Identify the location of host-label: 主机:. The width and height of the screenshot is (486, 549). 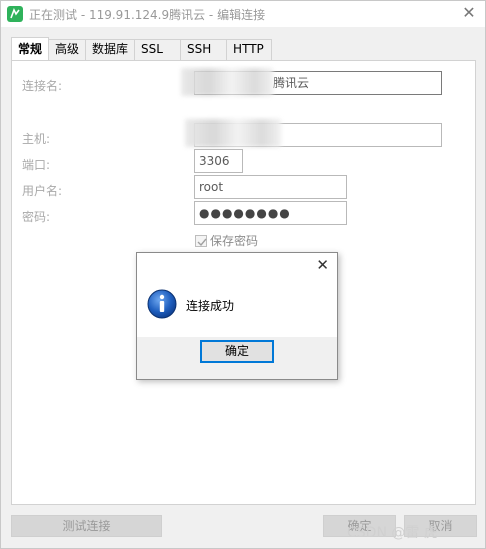
(36, 139).